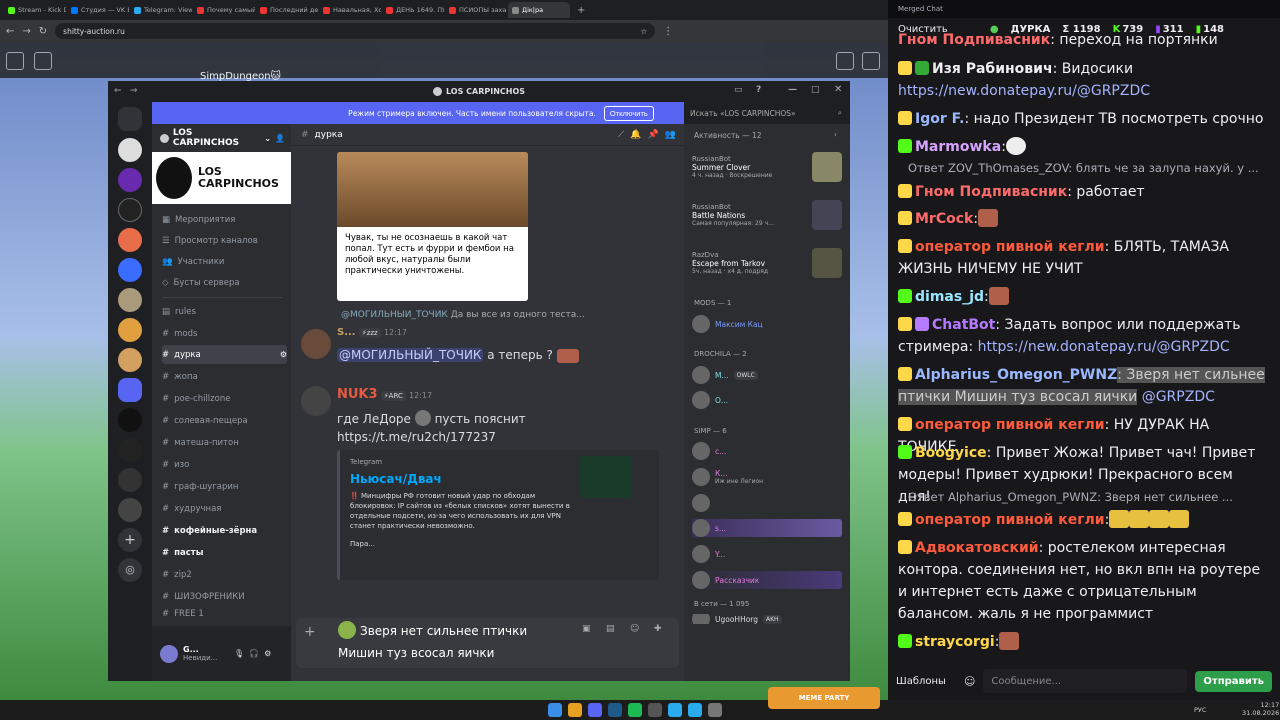  I want to click on disable-streamer-mode-button: Отключить, so click(628, 113).